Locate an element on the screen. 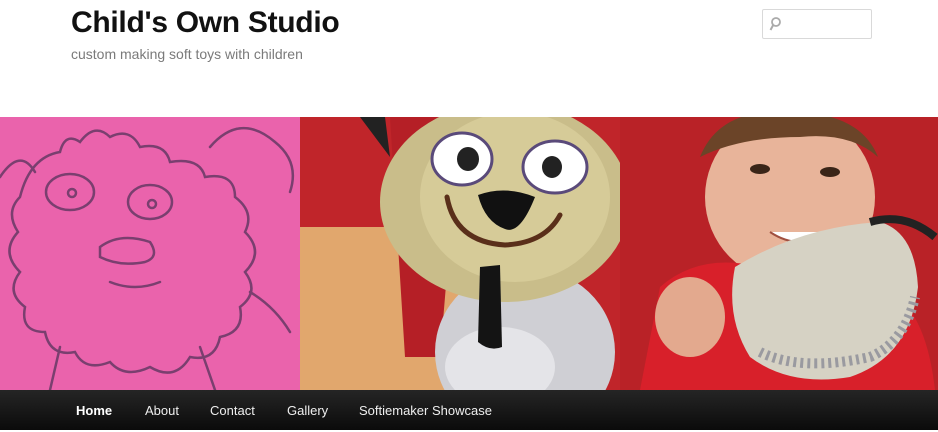 Image resolution: width=938 pixels, height=432 pixels. site-title: Child's Own Studio is located at coordinates (205, 23).